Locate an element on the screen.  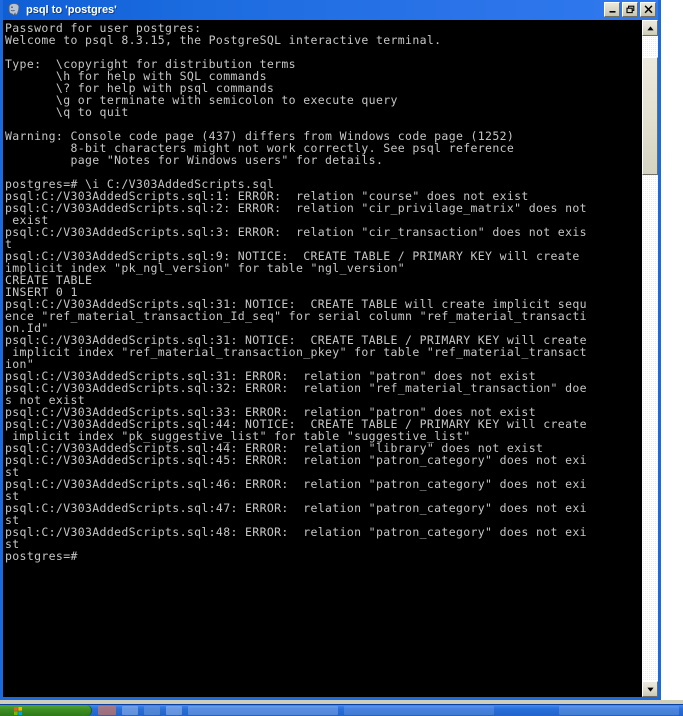
window-title: psql to 'postgres' is located at coordinates (71, 10).